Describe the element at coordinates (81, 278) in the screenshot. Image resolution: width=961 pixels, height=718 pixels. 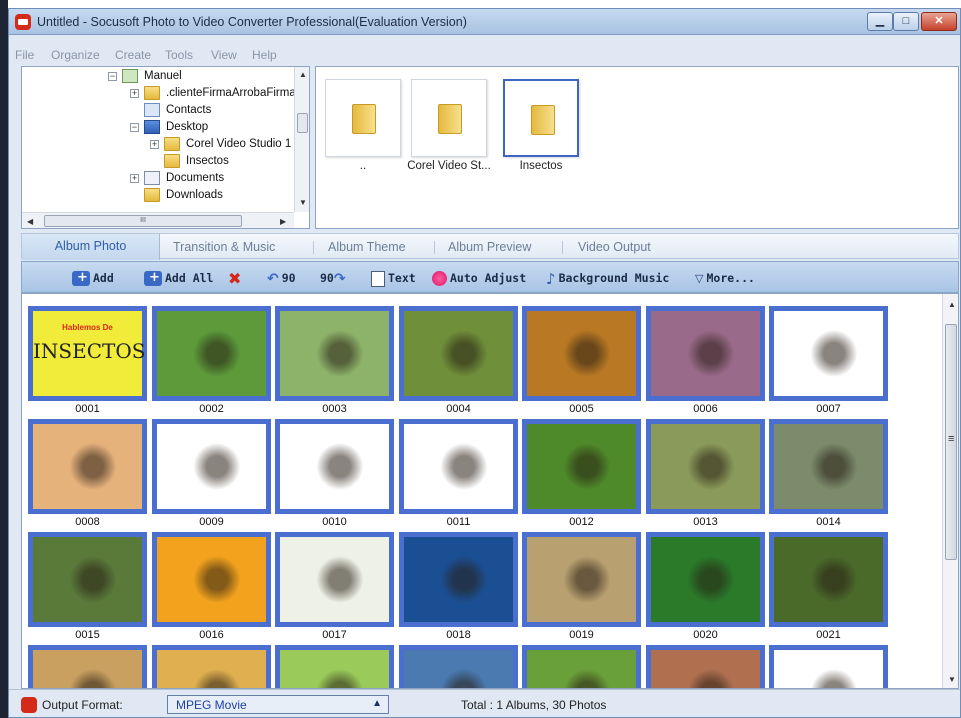
I see `add-photo-icon` at that location.